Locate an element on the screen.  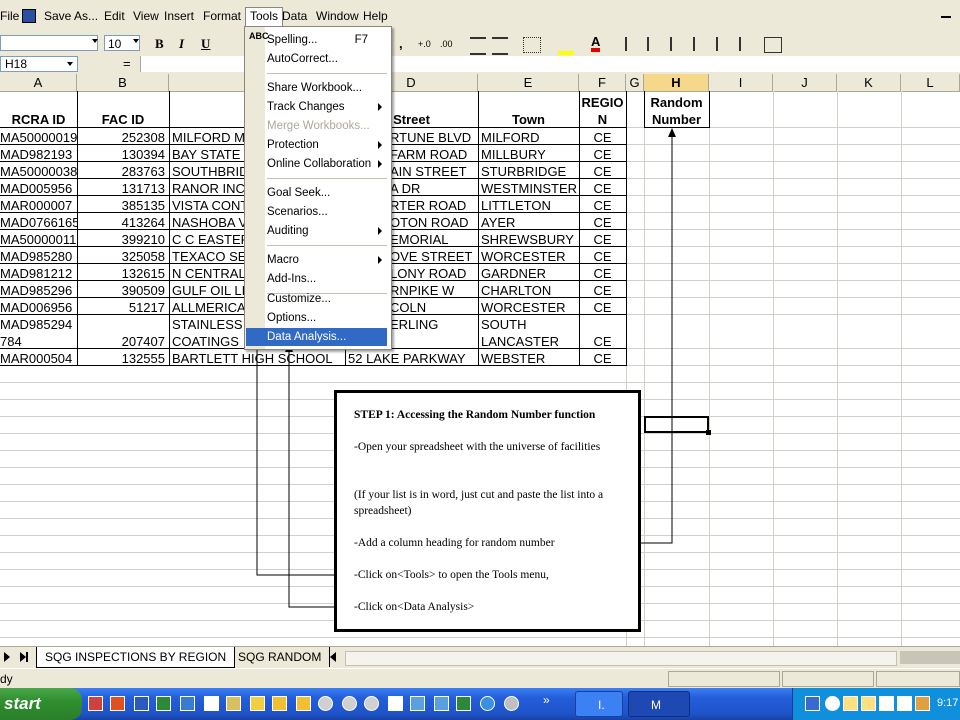
sheet-tab-bar: SQG INSPECTIONS BY REGION SQG RANDOM is located at coordinates (480, 657).